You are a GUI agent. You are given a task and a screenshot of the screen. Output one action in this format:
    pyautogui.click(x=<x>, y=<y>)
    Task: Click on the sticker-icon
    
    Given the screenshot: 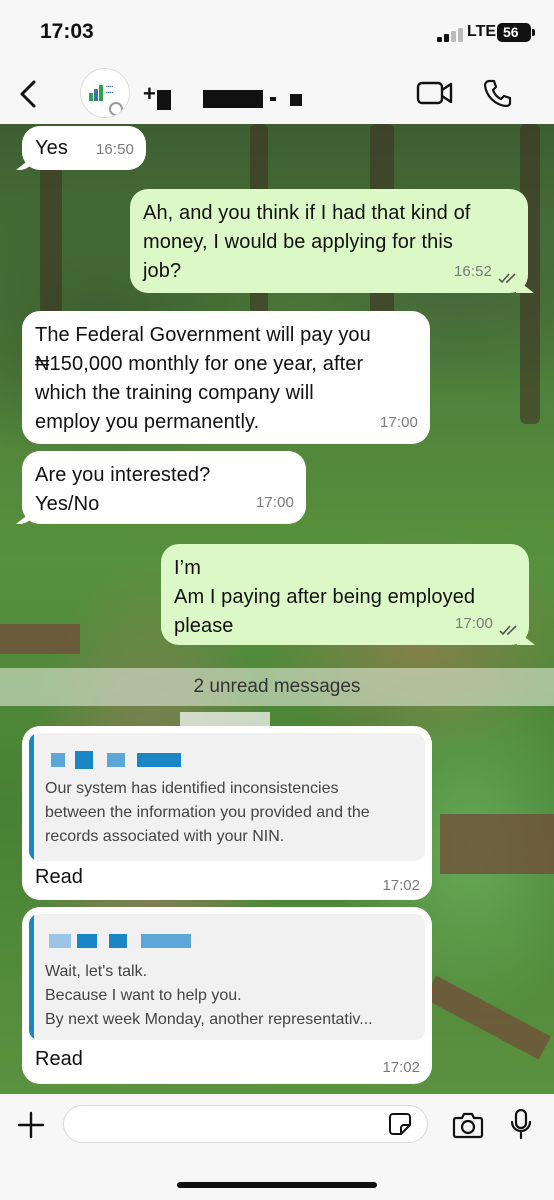 What is the action you would take?
    pyautogui.click(x=400, y=1124)
    